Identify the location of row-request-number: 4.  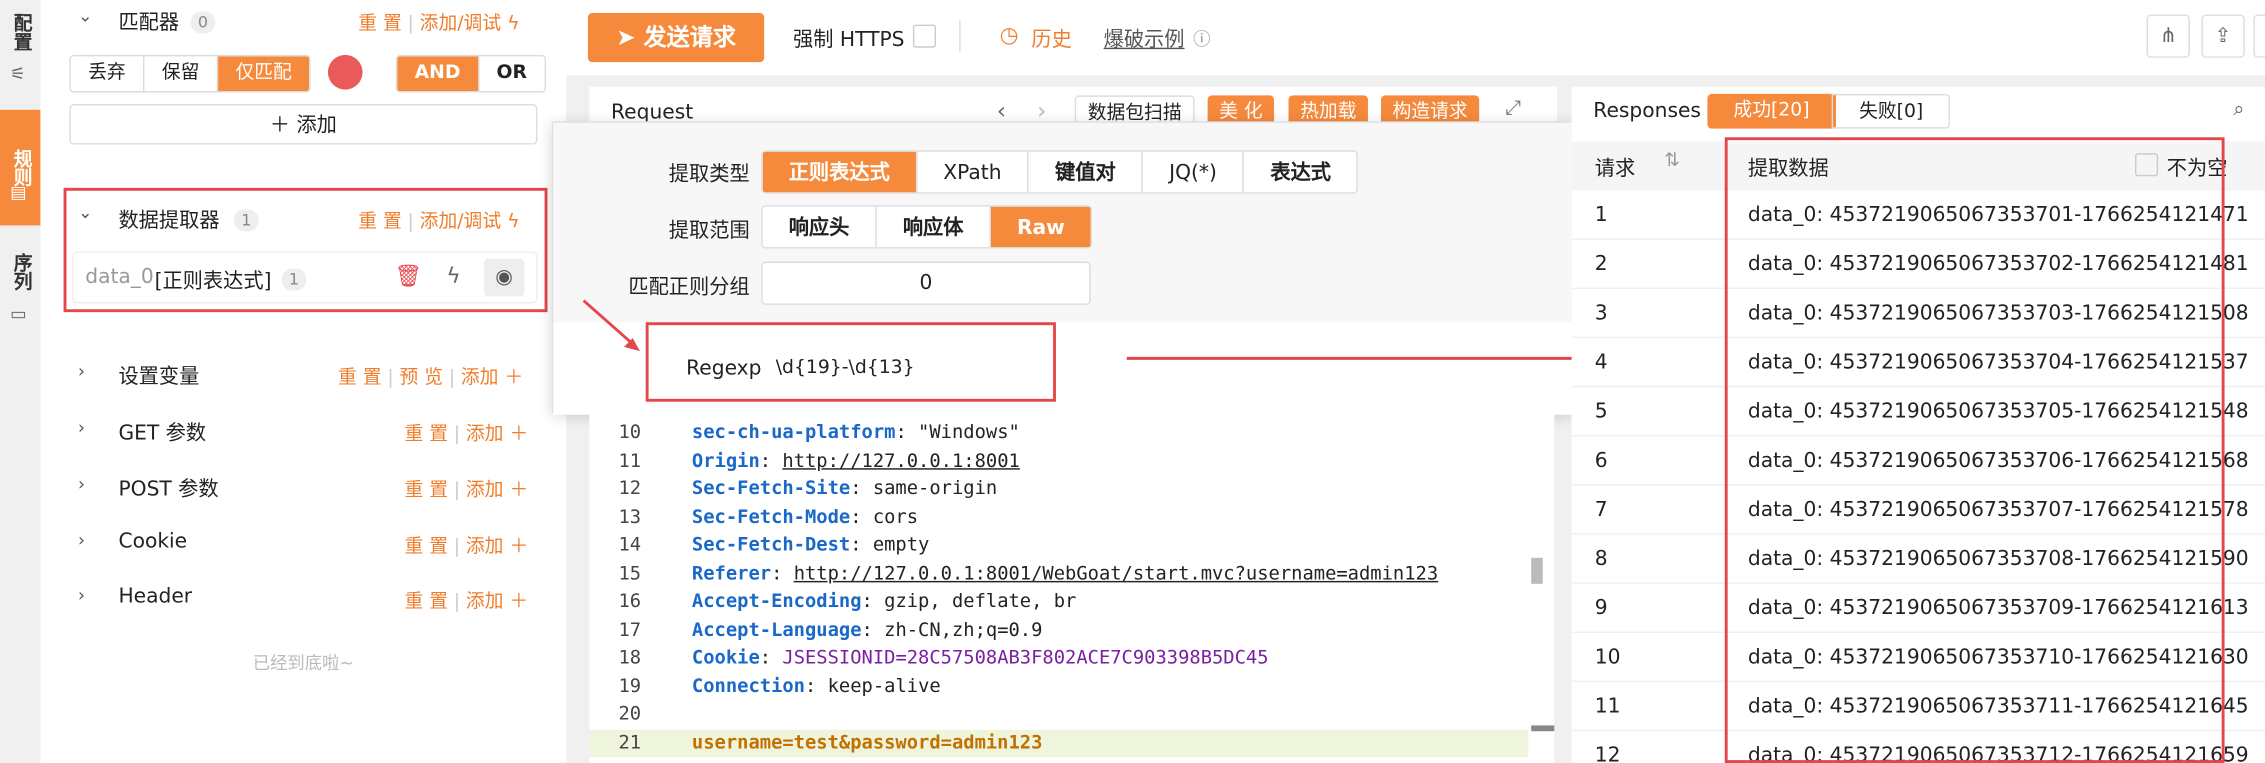
(1601, 363).